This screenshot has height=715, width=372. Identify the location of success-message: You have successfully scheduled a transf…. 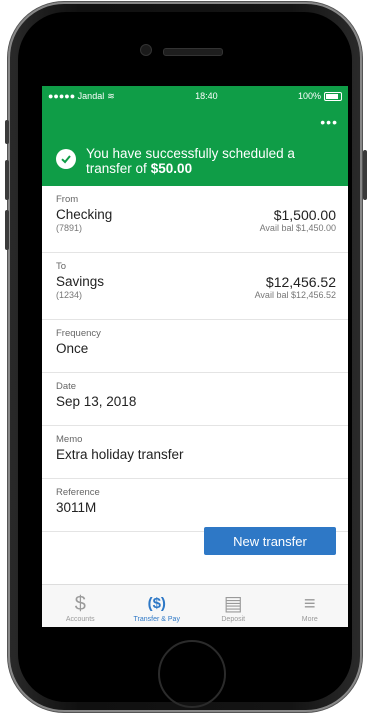
(212, 161).